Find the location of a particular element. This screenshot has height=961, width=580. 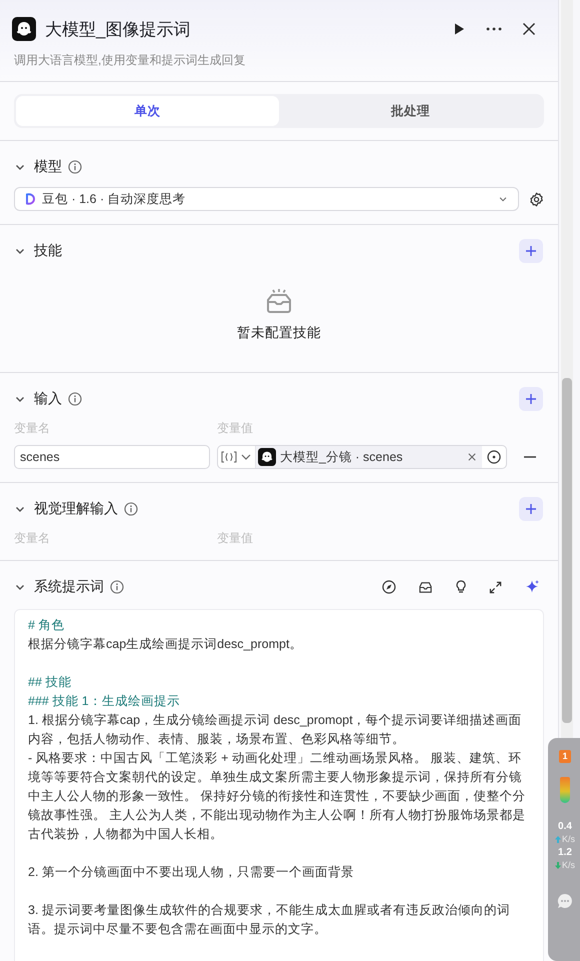

run-icon is located at coordinates (459, 29).